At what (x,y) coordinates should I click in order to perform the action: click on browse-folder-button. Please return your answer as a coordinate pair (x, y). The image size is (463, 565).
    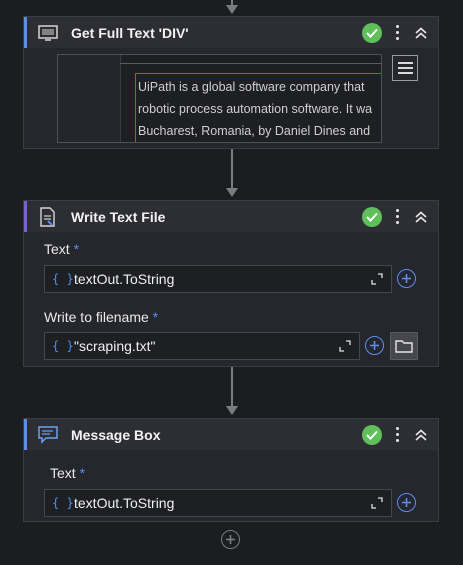
    Looking at the image, I should click on (404, 346).